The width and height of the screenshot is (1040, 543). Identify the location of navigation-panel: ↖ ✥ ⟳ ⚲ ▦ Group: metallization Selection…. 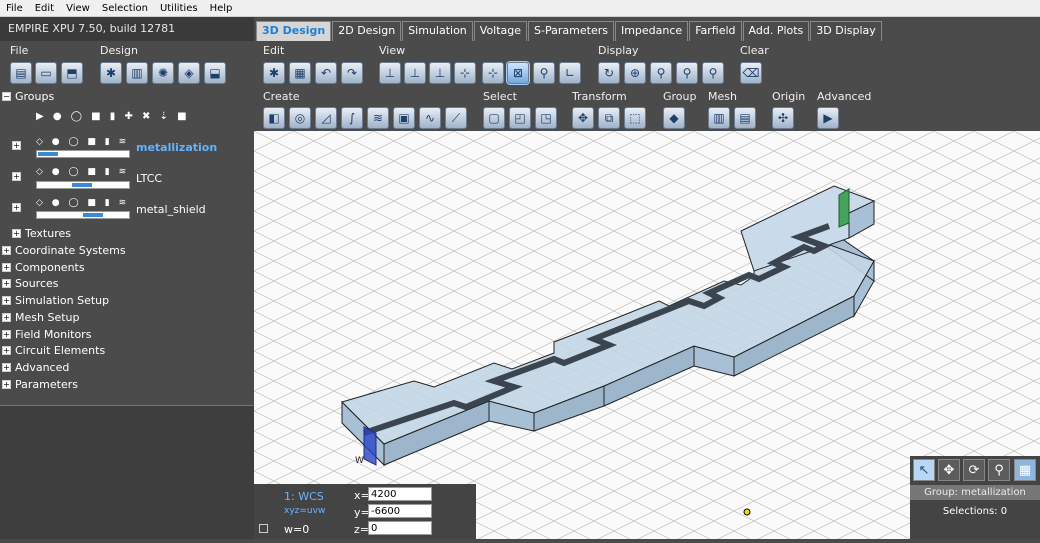
(975, 497).